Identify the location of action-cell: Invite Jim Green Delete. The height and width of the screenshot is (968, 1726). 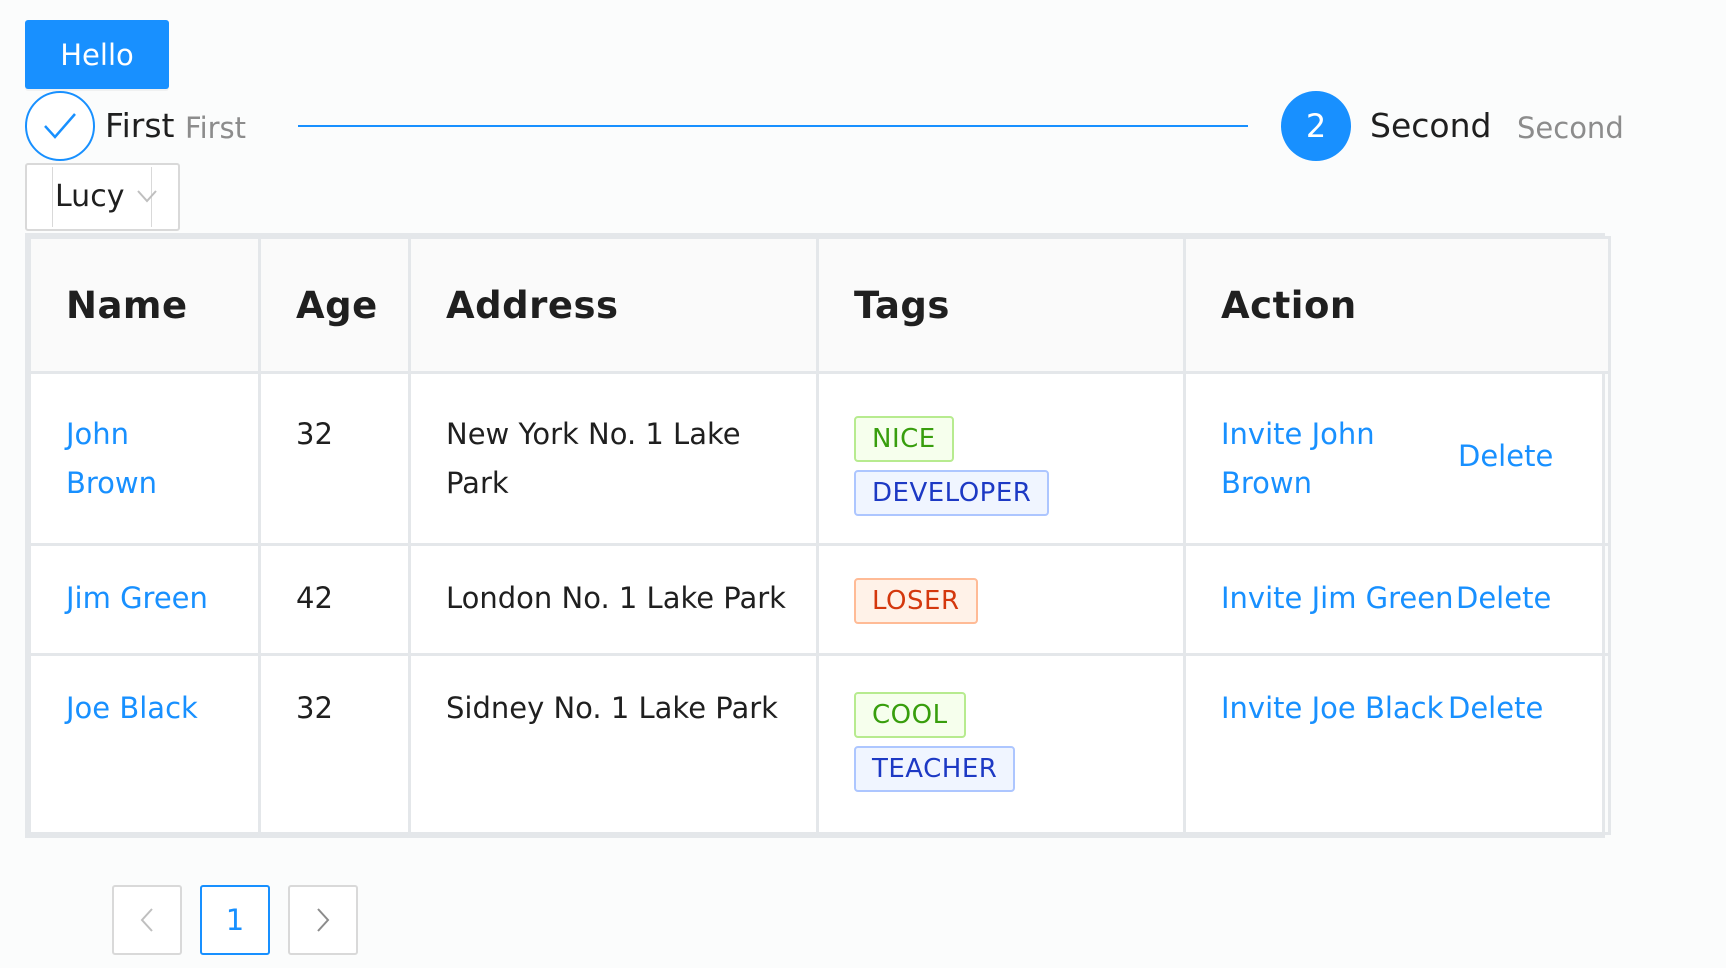
(1397, 599).